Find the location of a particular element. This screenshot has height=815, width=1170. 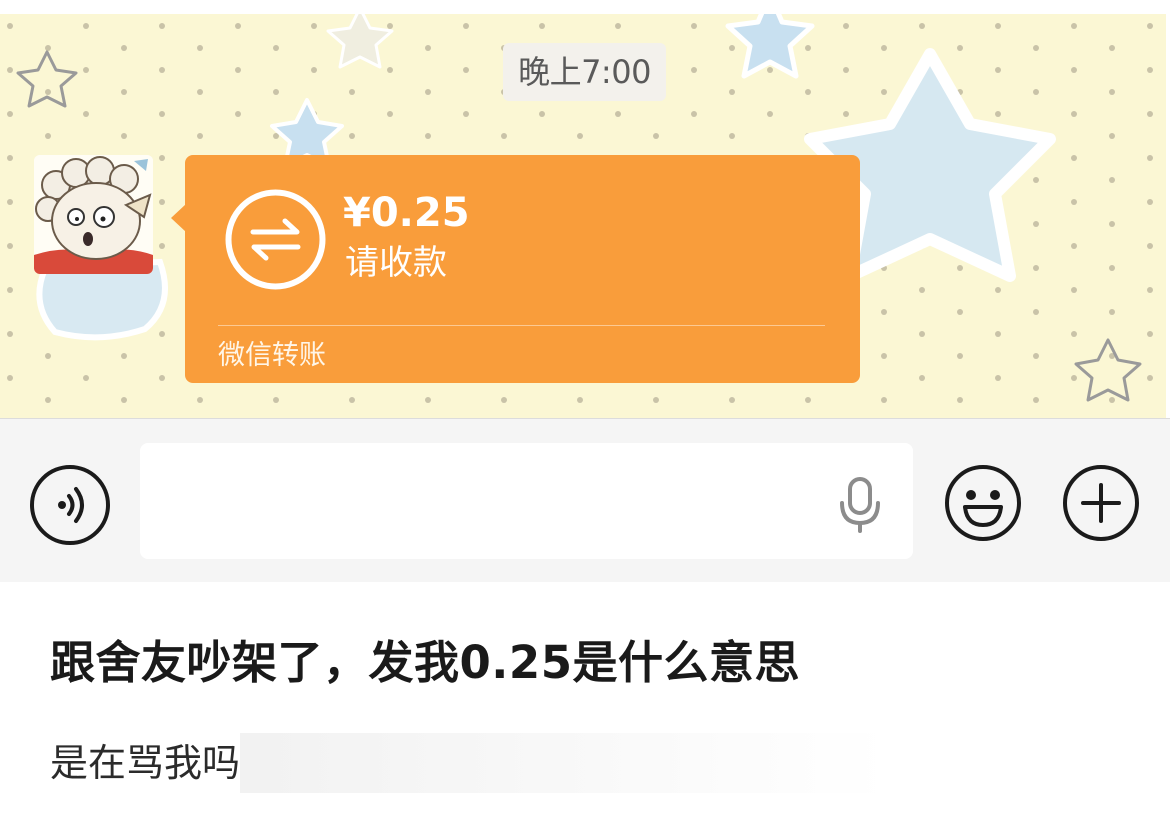

transfer-request-label: 请收款 is located at coordinates (396, 263).